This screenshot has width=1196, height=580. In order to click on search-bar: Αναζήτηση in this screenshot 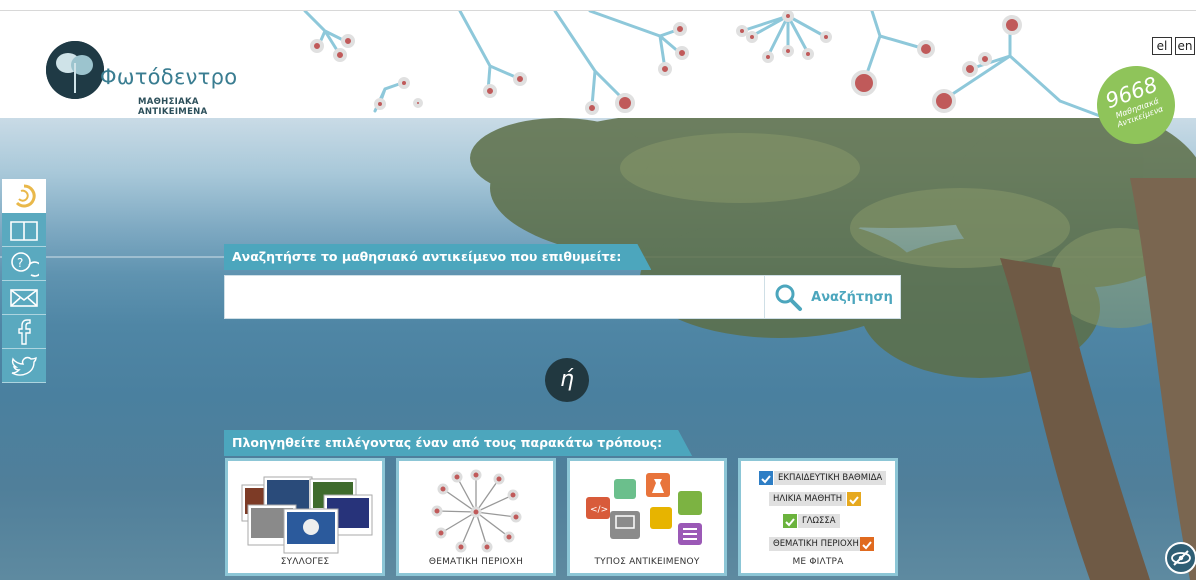, I will do `click(562, 297)`.